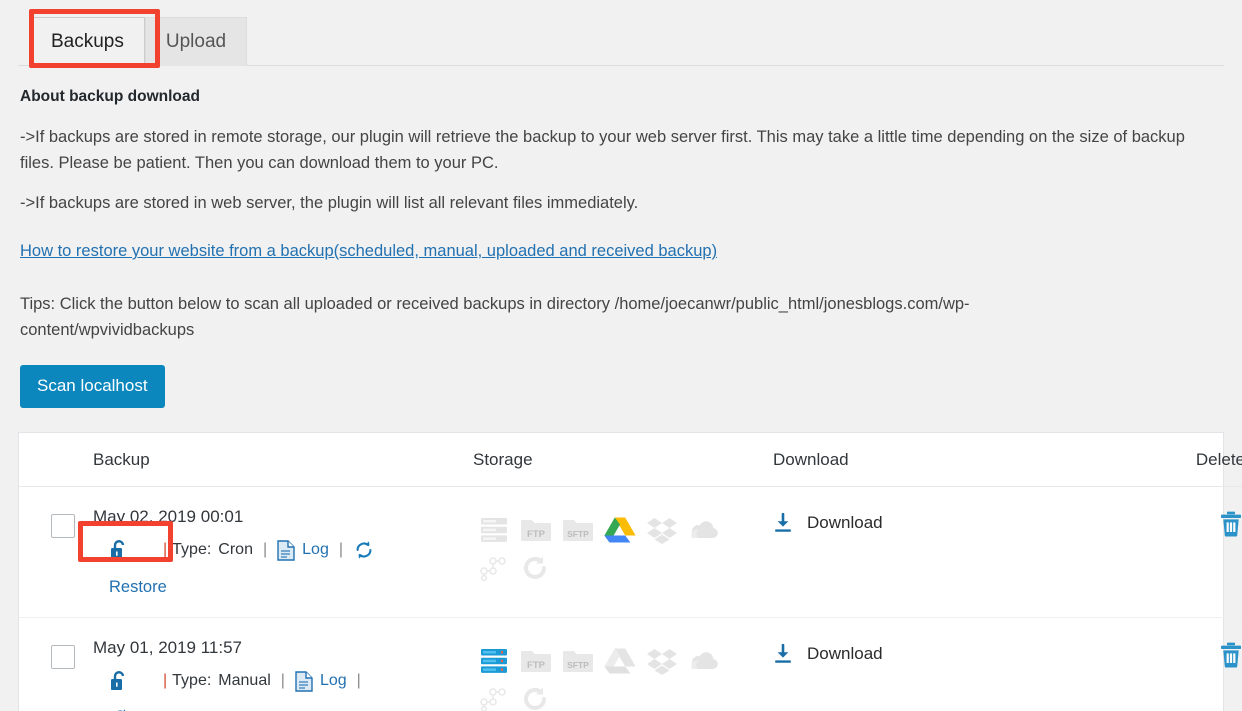 Image resolution: width=1242 pixels, height=711 pixels. What do you see at coordinates (283, 707) in the screenshot?
I see `row-1-restore: Restore` at bounding box center [283, 707].